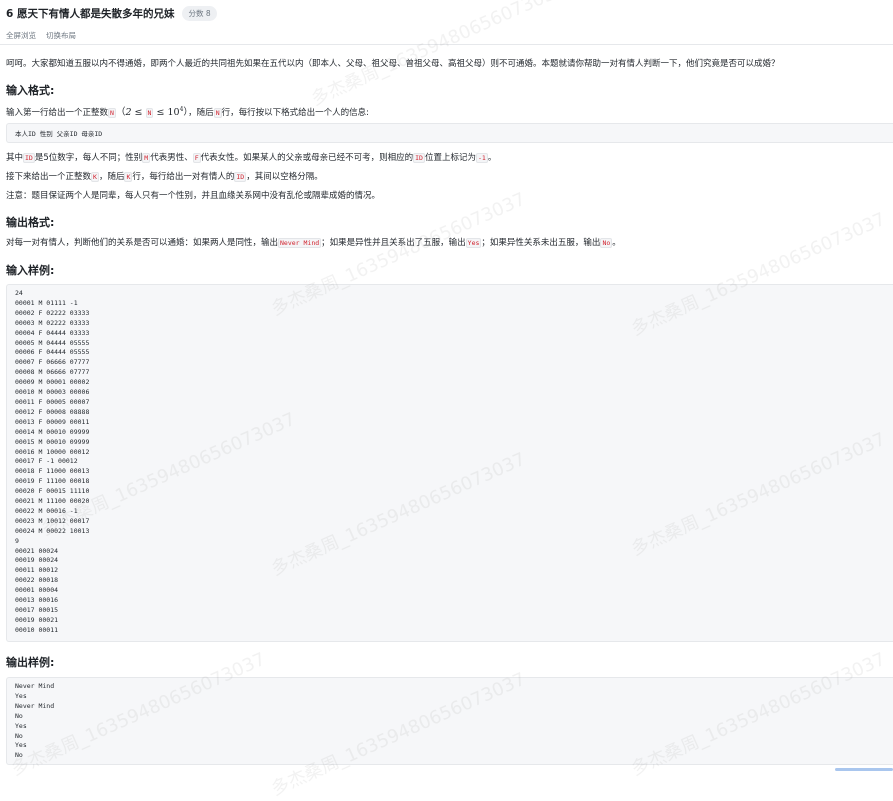 The image size is (893, 801). What do you see at coordinates (173, 113) in the screenshot?
I see `math-base: 10` at bounding box center [173, 113].